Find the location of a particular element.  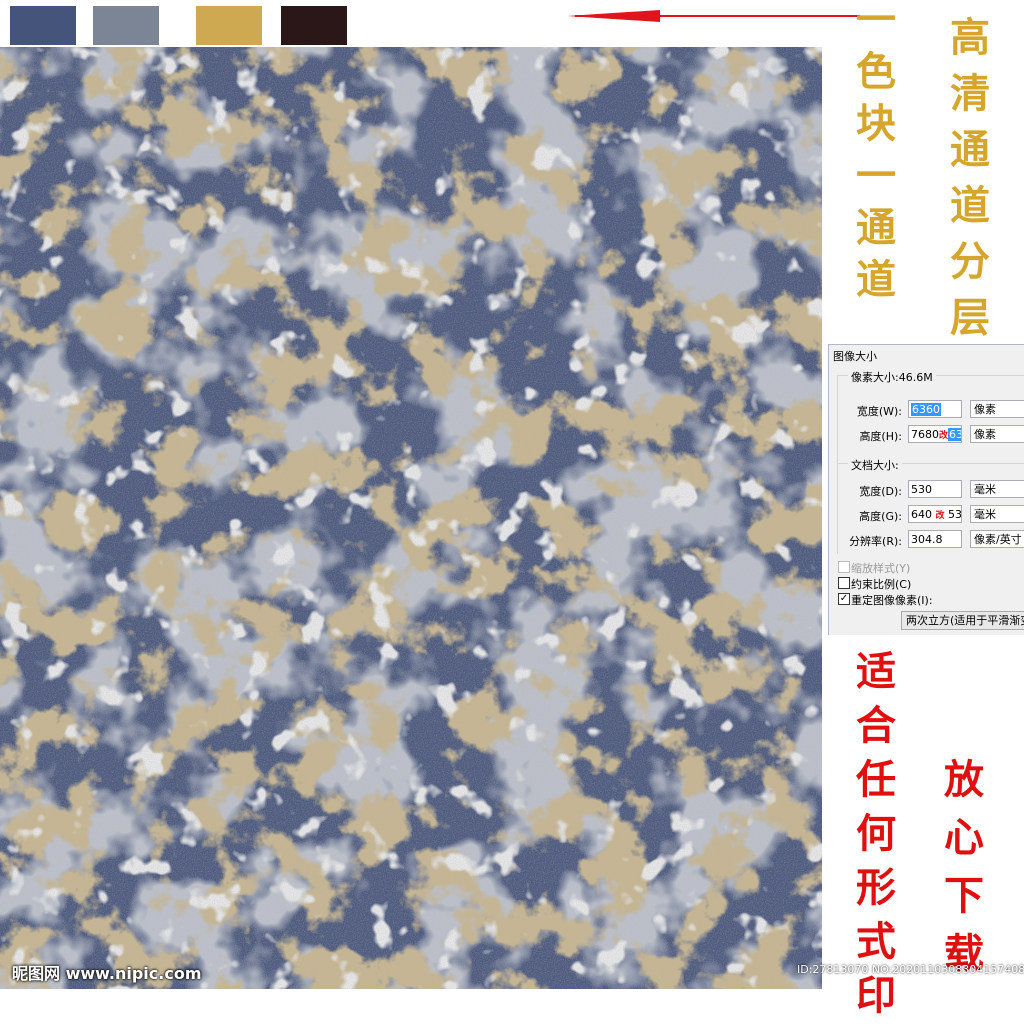

banner-right-char: 道 is located at coordinates (970, 205).